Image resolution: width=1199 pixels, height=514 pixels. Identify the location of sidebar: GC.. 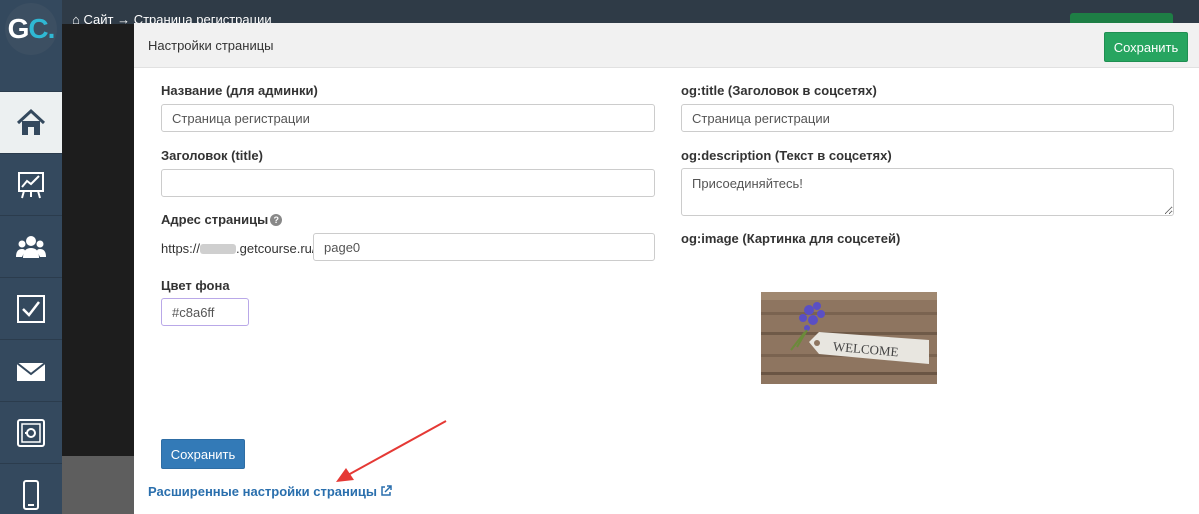
(31, 257).